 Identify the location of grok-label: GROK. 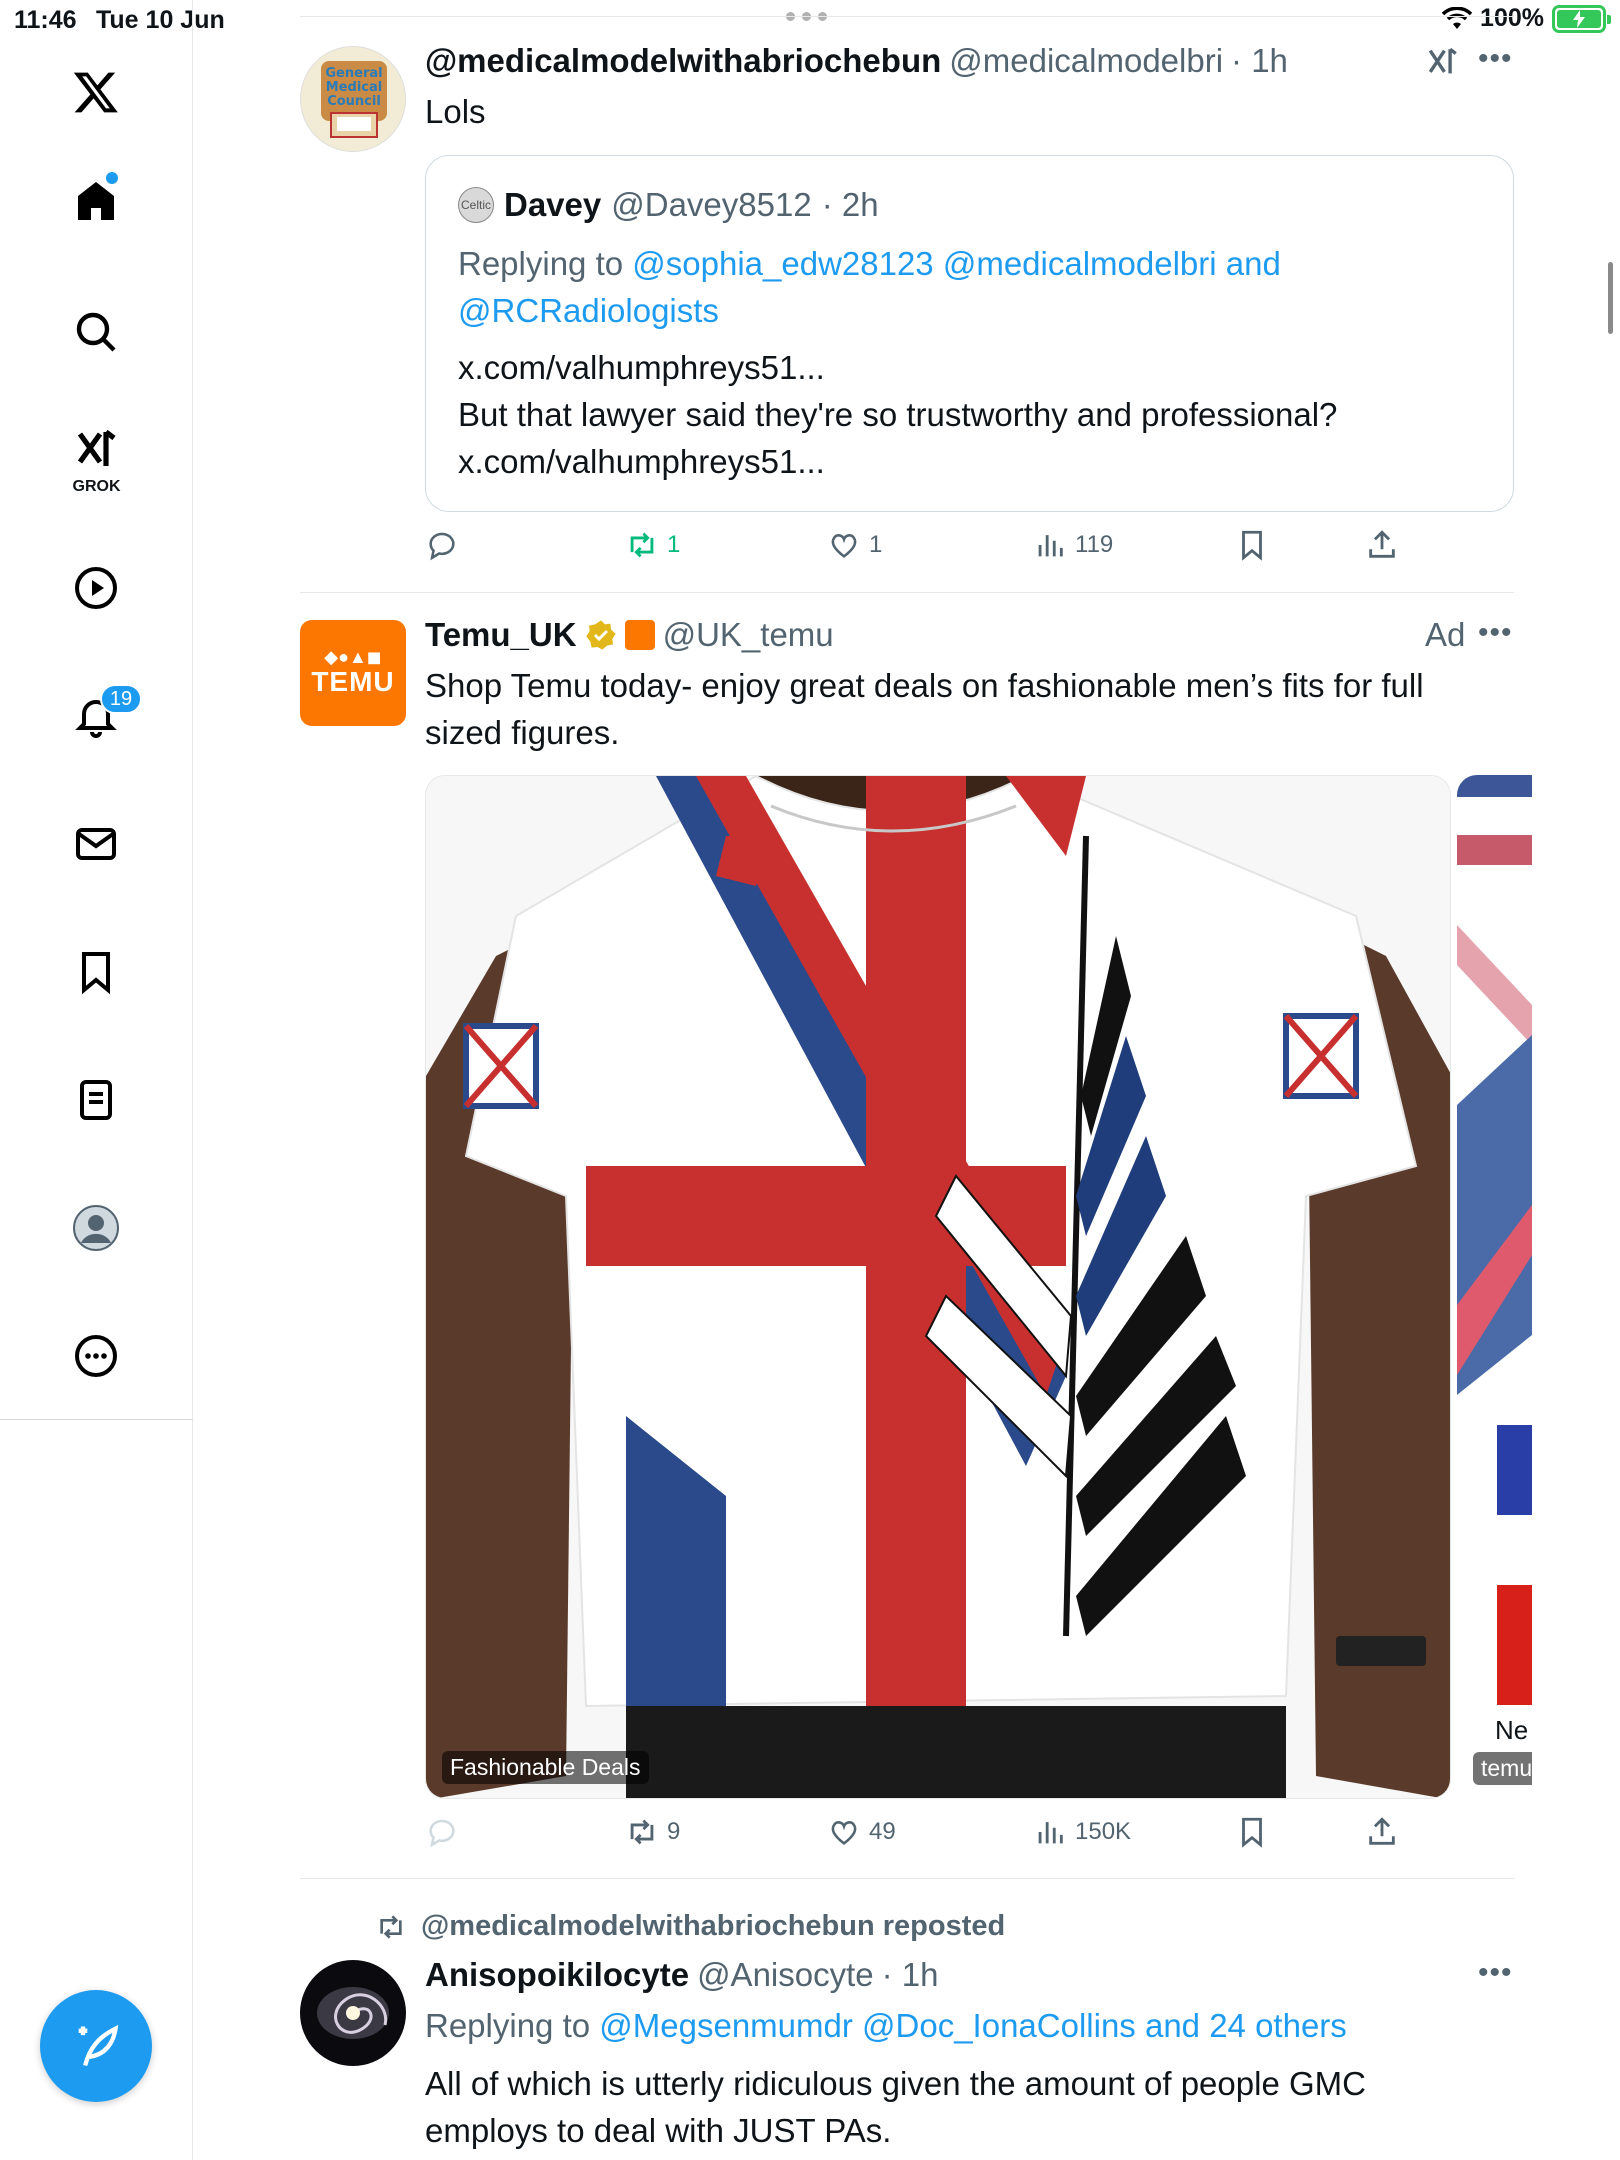
(96, 486).